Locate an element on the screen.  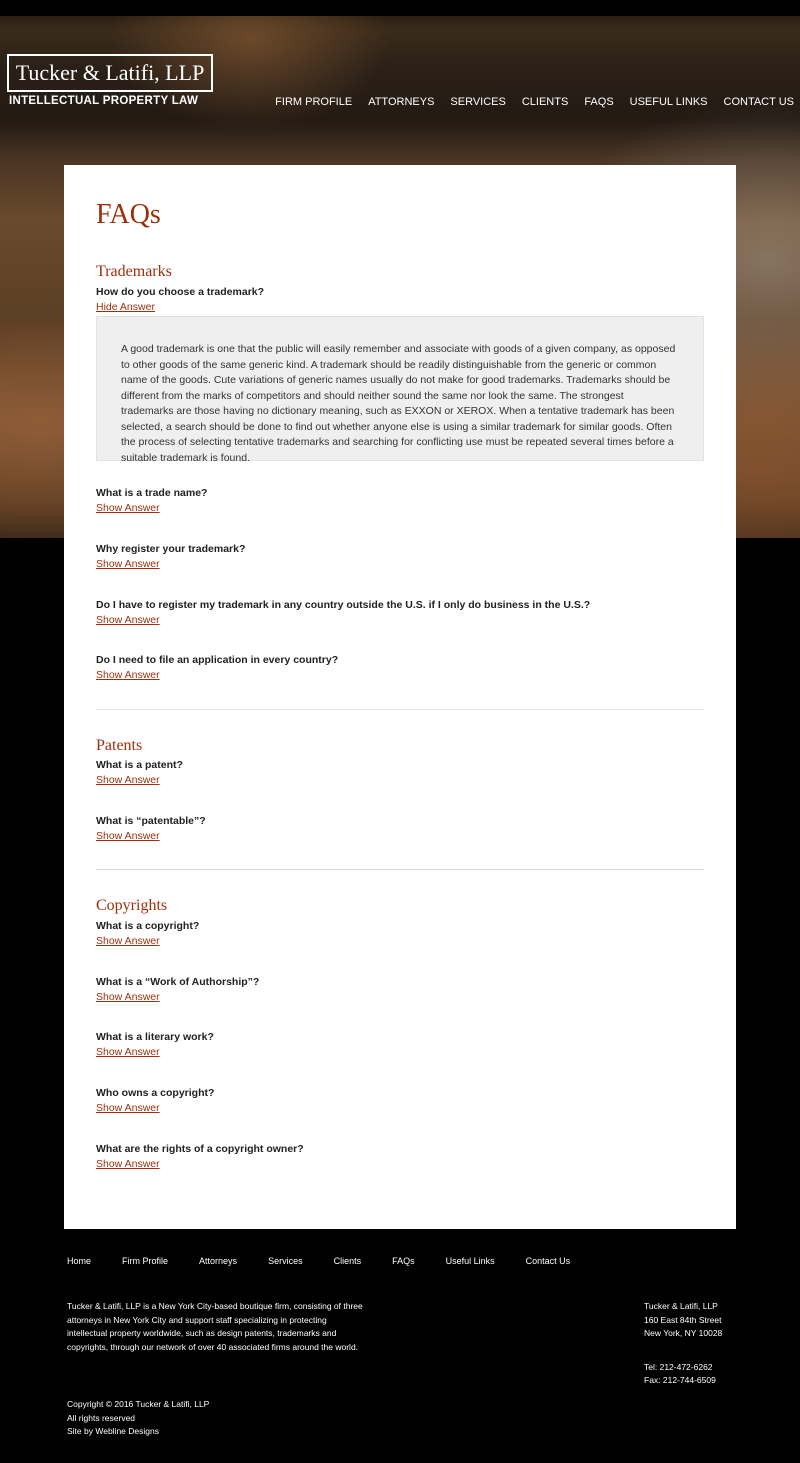
faq-question: What is a trade name? is located at coordinates (152, 493).